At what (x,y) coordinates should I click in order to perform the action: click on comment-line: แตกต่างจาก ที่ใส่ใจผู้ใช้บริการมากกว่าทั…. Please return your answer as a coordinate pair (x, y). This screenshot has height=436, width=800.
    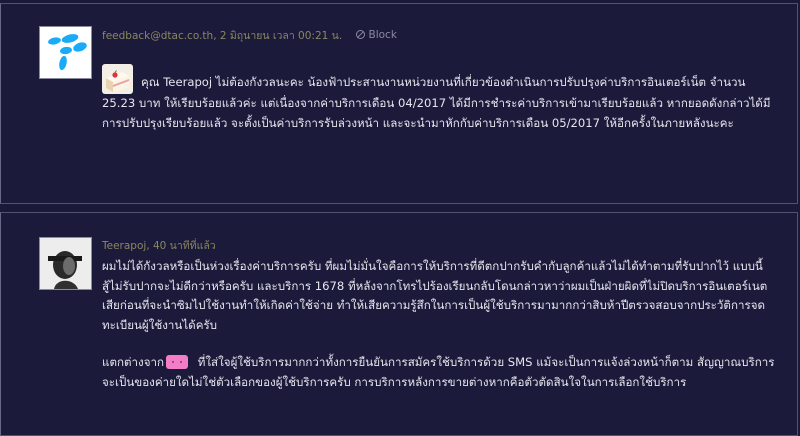
    Looking at the image, I should click on (438, 362).